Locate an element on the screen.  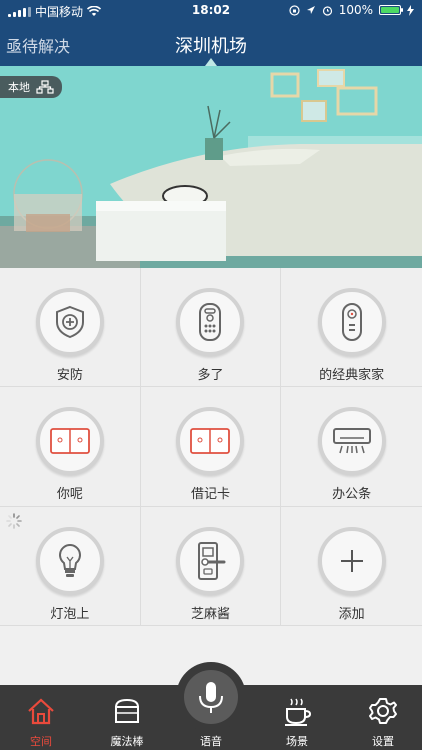
loading-spinner-icon is located at coordinates (14, 520).